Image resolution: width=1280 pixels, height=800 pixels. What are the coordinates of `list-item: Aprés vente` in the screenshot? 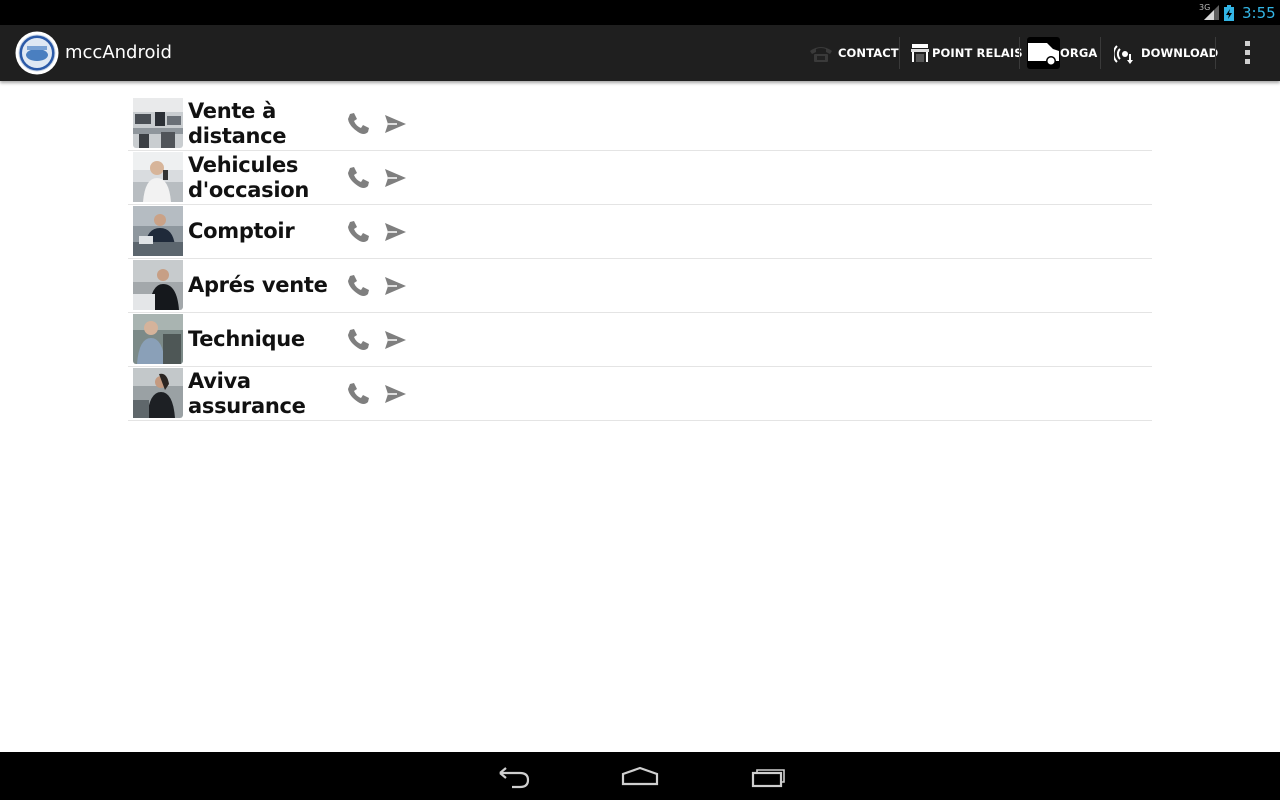 It's located at (640, 286).